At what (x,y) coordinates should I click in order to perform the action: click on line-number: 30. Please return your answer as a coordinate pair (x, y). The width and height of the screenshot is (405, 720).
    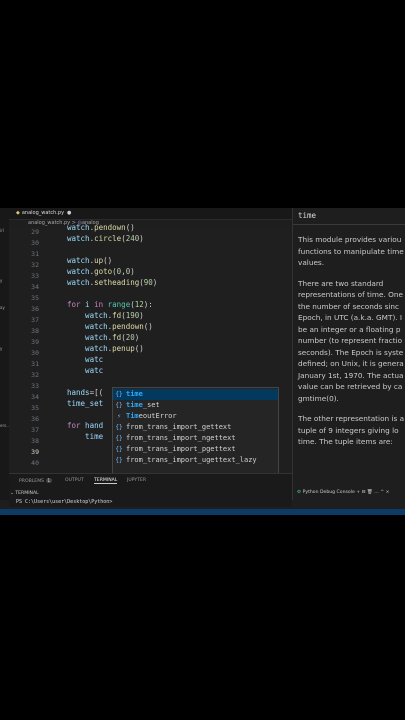
    Looking at the image, I should click on (35, 243).